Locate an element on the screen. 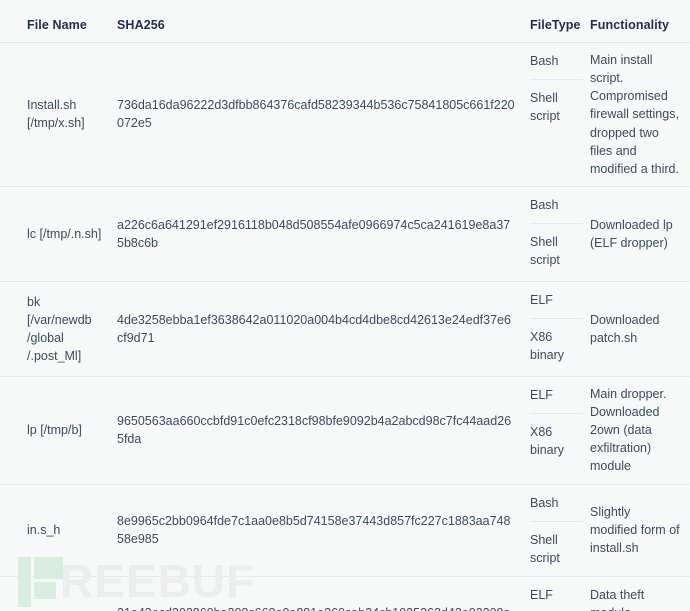 Image resolution: width=690 pixels, height=611 pixels. cell-file-name: lp [/tmp/b] is located at coordinates (56, 430).